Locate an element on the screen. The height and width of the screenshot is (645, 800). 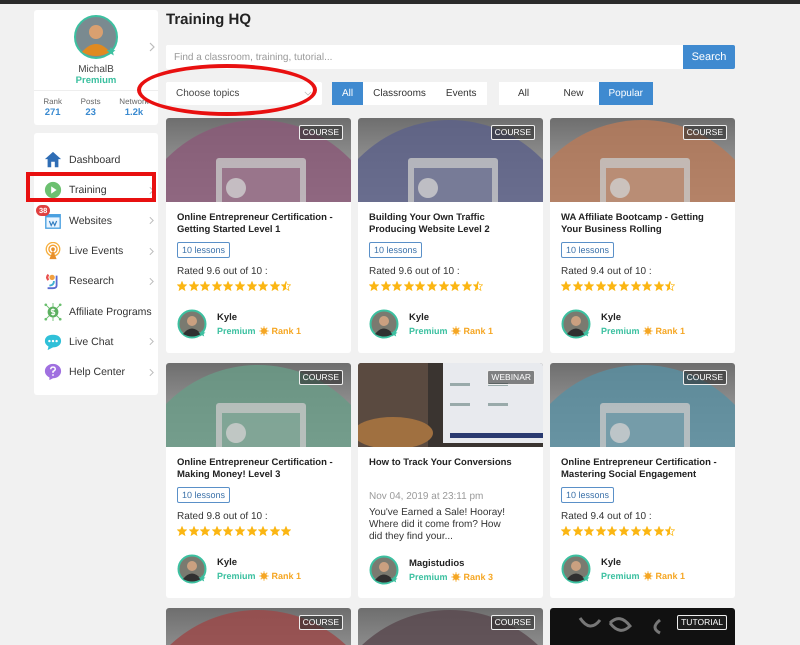
nav-item: Live Chat is located at coordinates (96, 342).